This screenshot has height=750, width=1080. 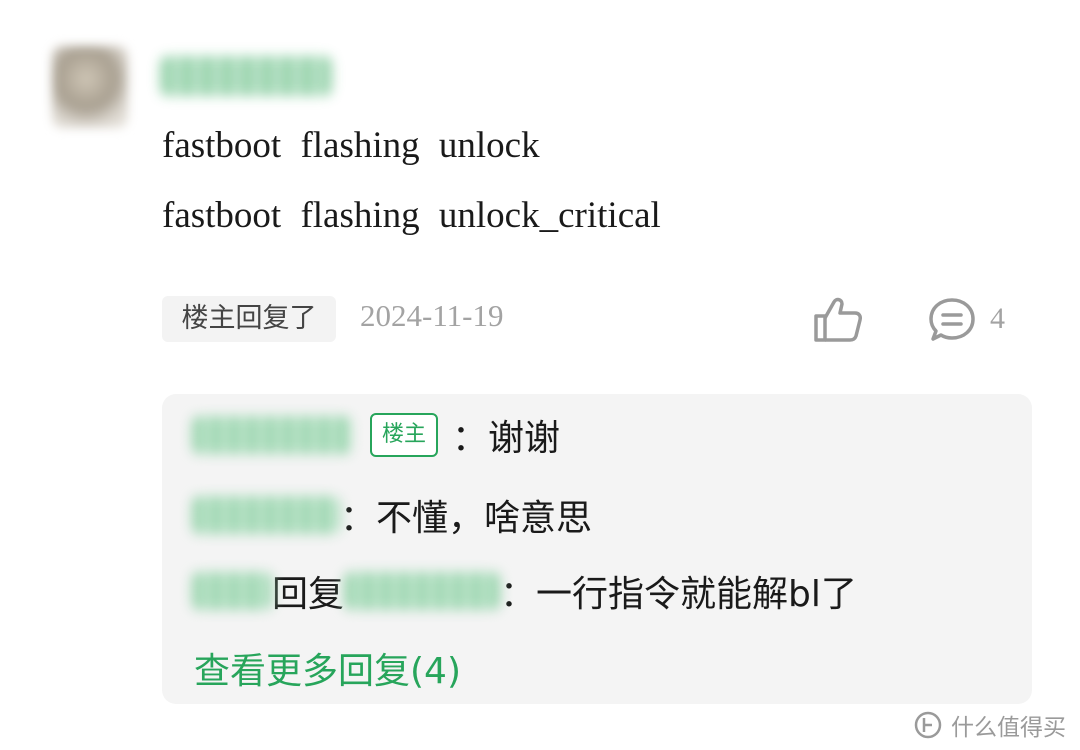 I want to click on op-replied-badge: 楼主回复了, so click(x=249, y=319).